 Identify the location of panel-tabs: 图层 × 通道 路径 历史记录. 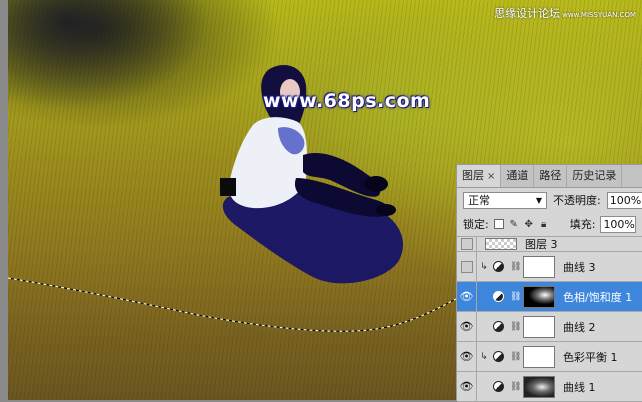
(549, 176).